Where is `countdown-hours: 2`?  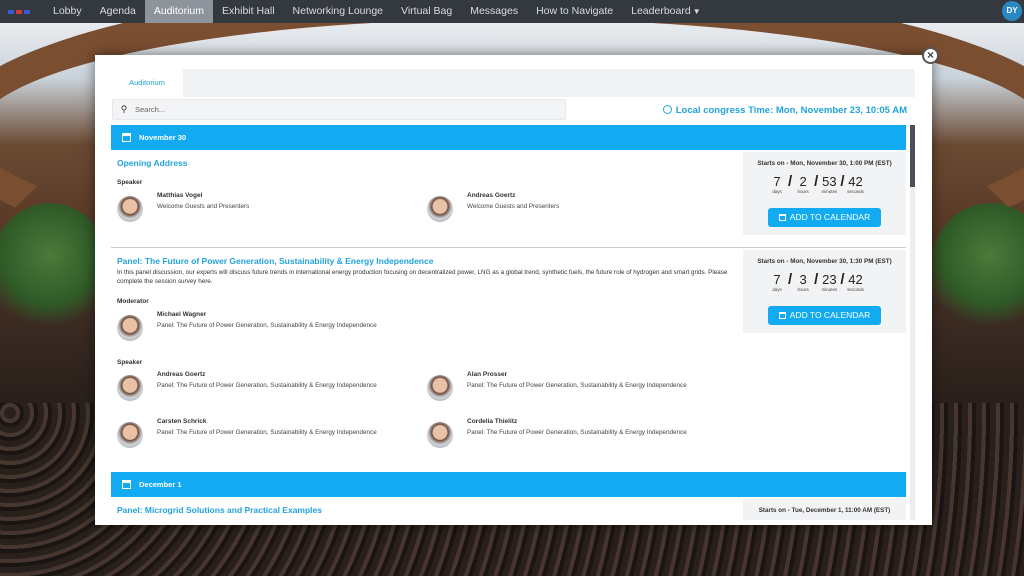
countdown-hours: 2 is located at coordinates (803, 181).